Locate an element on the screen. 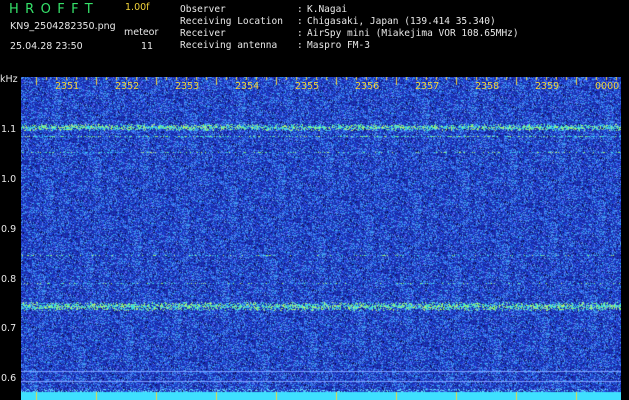 This screenshot has width=629, height=400. observer-label: Observer is located at coordinates (203, 9).